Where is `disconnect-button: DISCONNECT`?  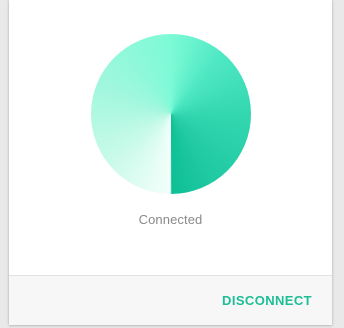
disconnect-button: DISCONNECT is located at coordinates (267, 300).